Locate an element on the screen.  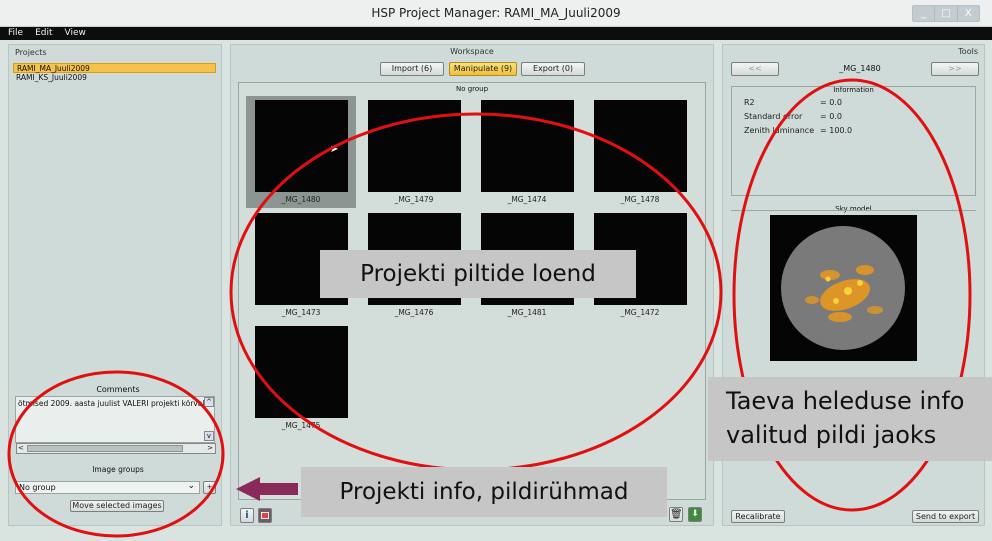
annotation-label-sky: Taeva heleduse info valitud pildi jaoks is located at coordinates (850, 419).